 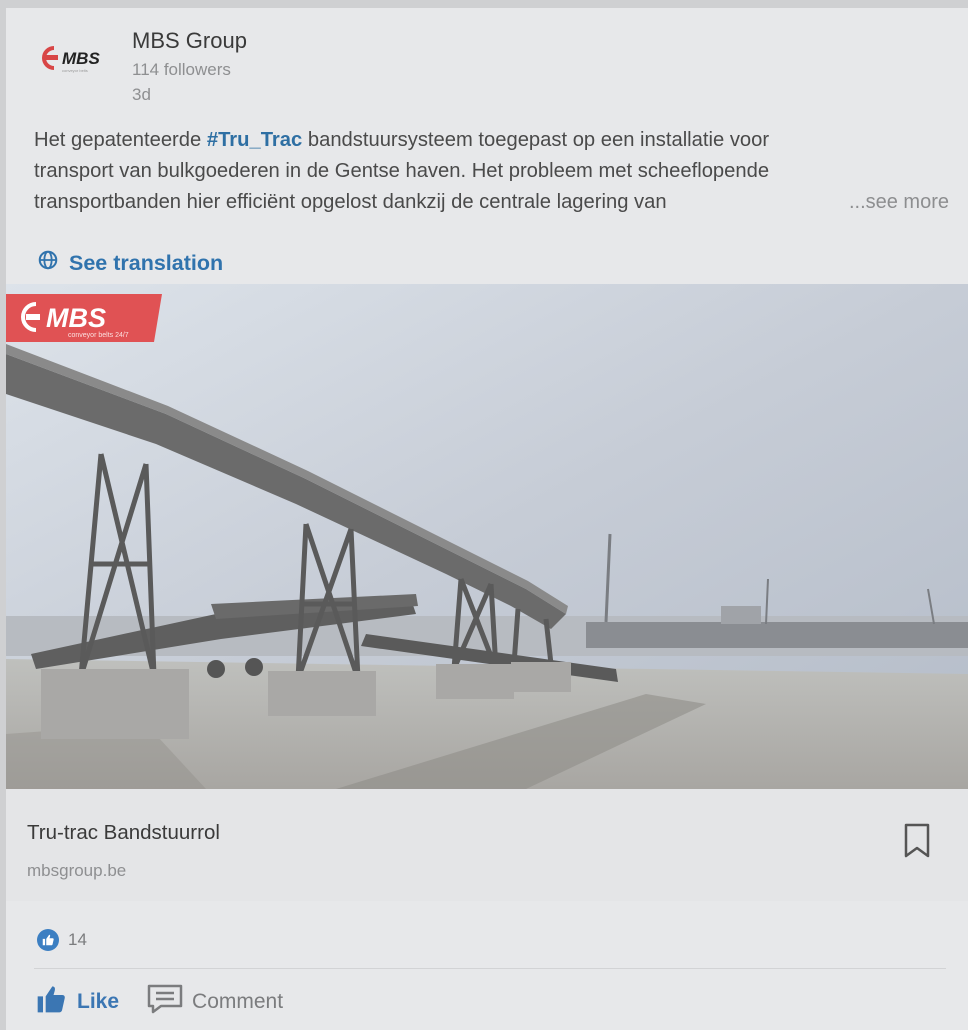 What do you see at coordinates (487, 965) in the screenshot?
I see `social-bar: 14 Like Comment` at bounding box center [487, 965].